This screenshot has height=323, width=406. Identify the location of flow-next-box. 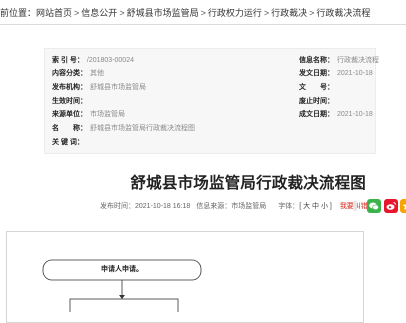
(124, 305).